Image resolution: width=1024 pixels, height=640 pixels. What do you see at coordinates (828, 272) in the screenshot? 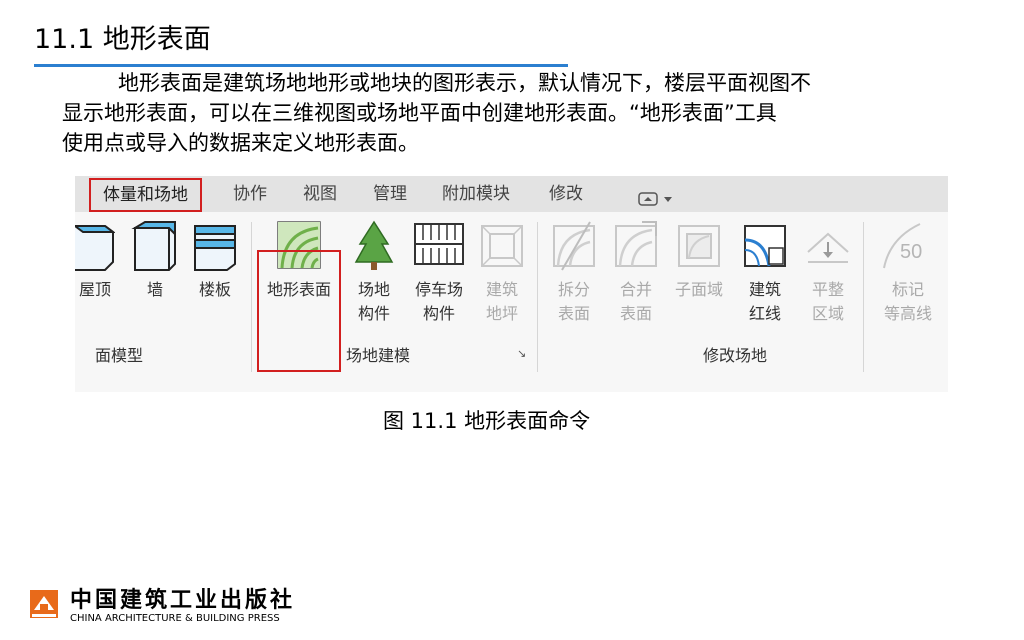
I see `graded-region-button: 平整 区域` at bounding box center [828, 272].